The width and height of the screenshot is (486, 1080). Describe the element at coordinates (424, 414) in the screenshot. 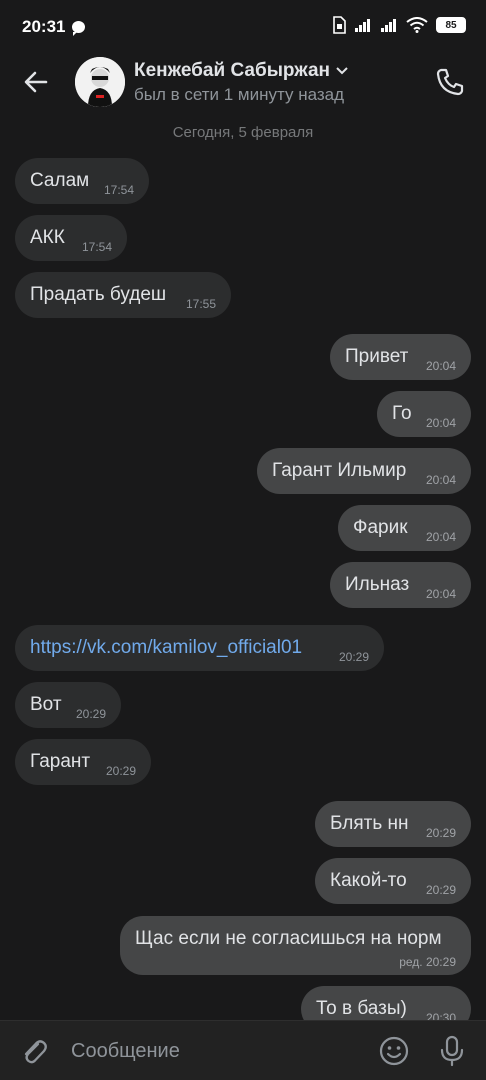

I see `message-bubble-outgoing: Го 20:04` at that location.